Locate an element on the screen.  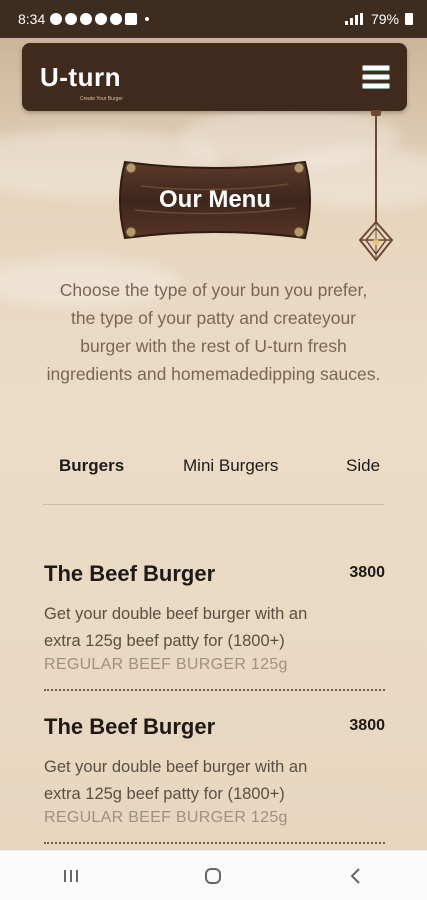
tab-burgers: Burgers is located at coordinates (91, 466).